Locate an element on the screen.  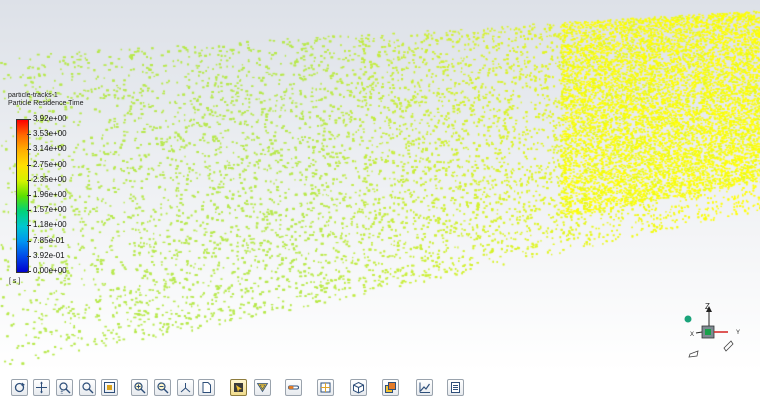
notes-icon is located at coordinates (455, 387).